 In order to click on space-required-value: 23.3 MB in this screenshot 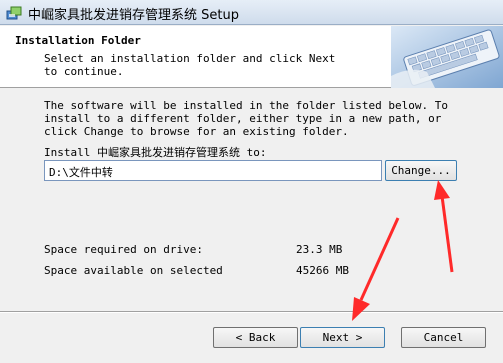, I will do `click(319, 249)`.